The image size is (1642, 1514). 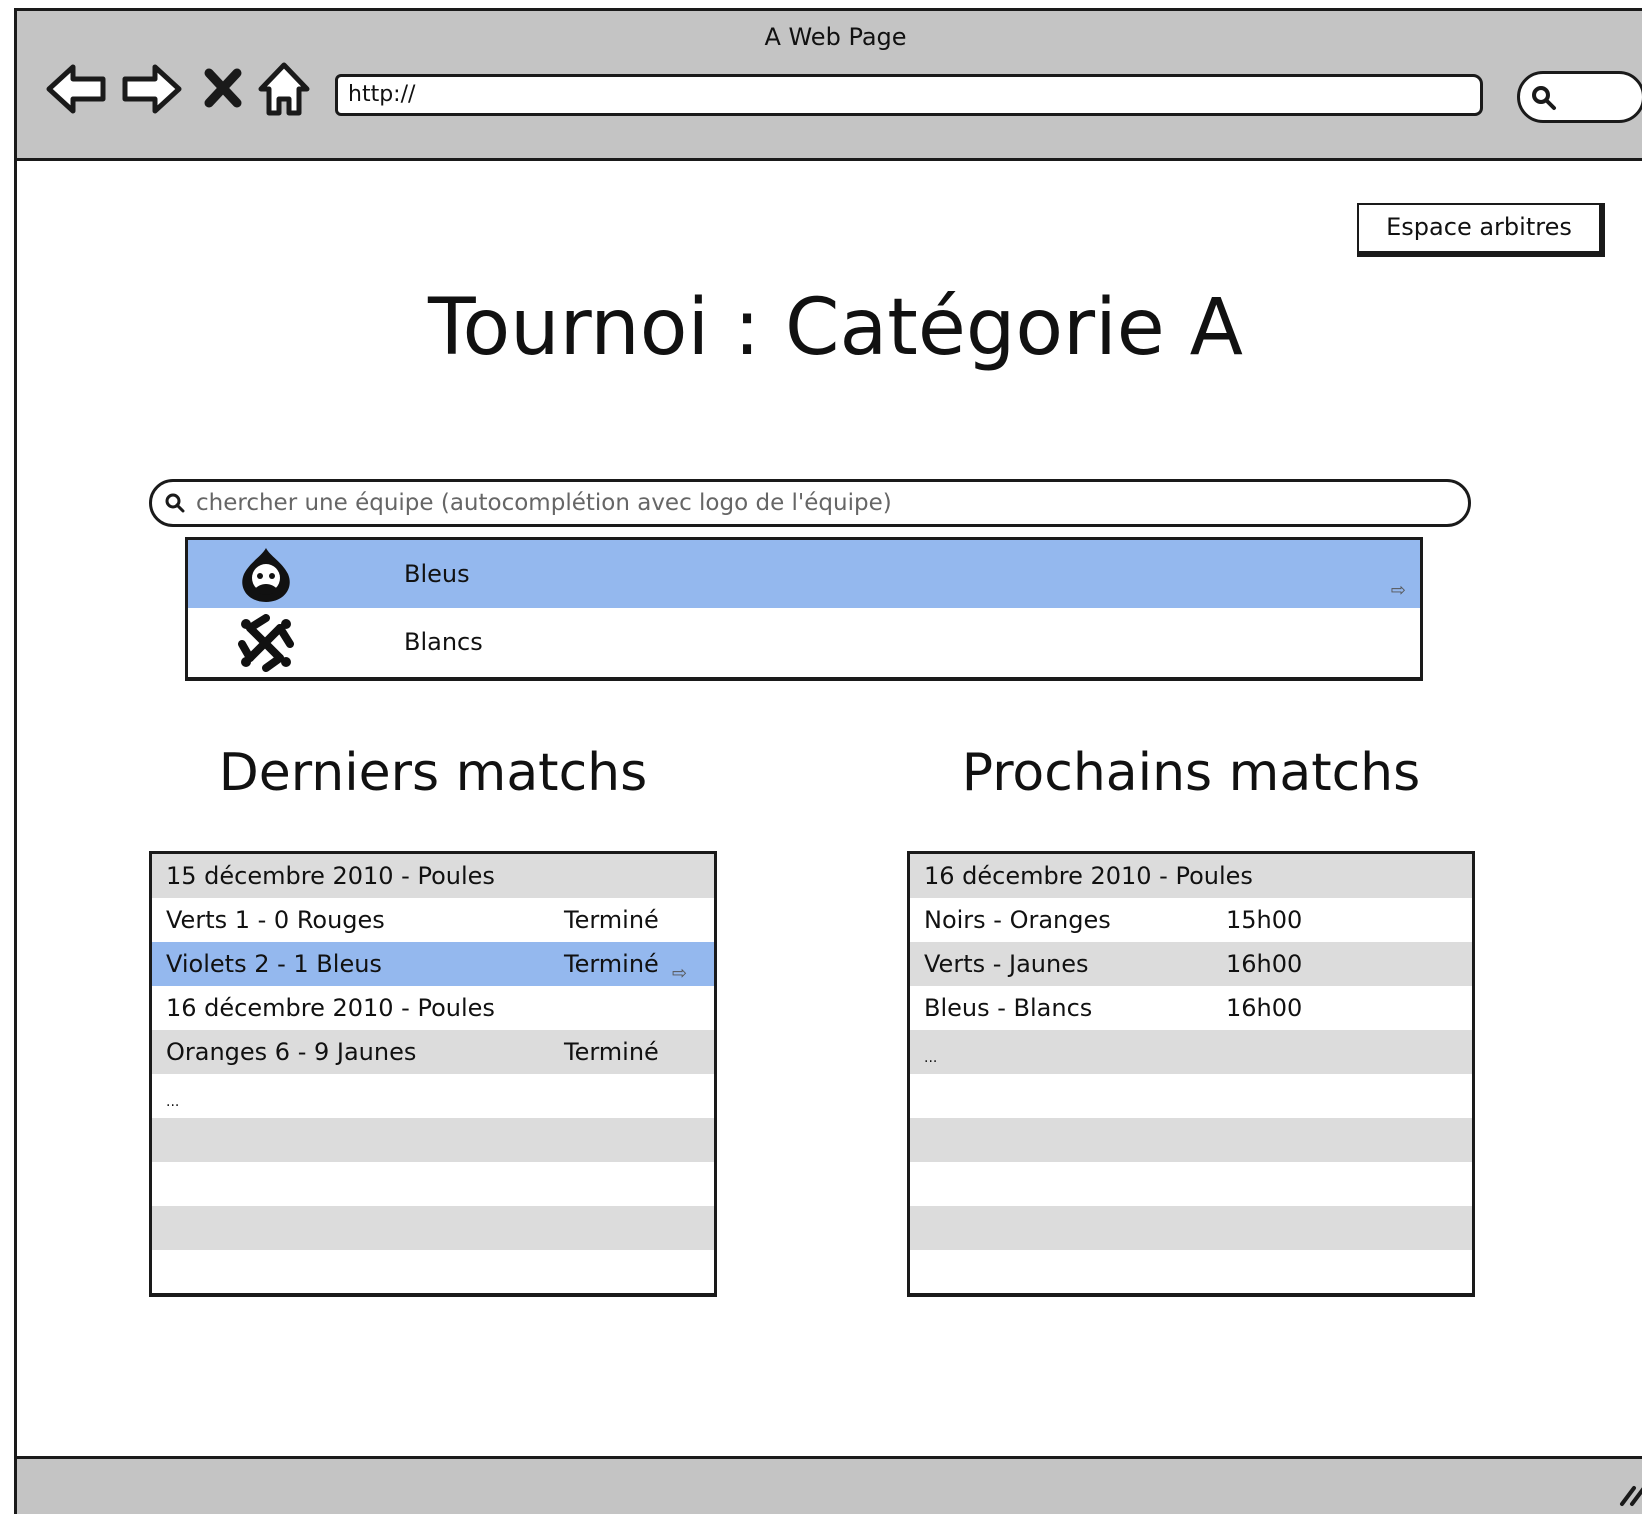 What do you see at coordinates (1191, 773) in the screenshot?
I see `next-matches-title: Prochains matchs` at bounding box center [1191, 773].